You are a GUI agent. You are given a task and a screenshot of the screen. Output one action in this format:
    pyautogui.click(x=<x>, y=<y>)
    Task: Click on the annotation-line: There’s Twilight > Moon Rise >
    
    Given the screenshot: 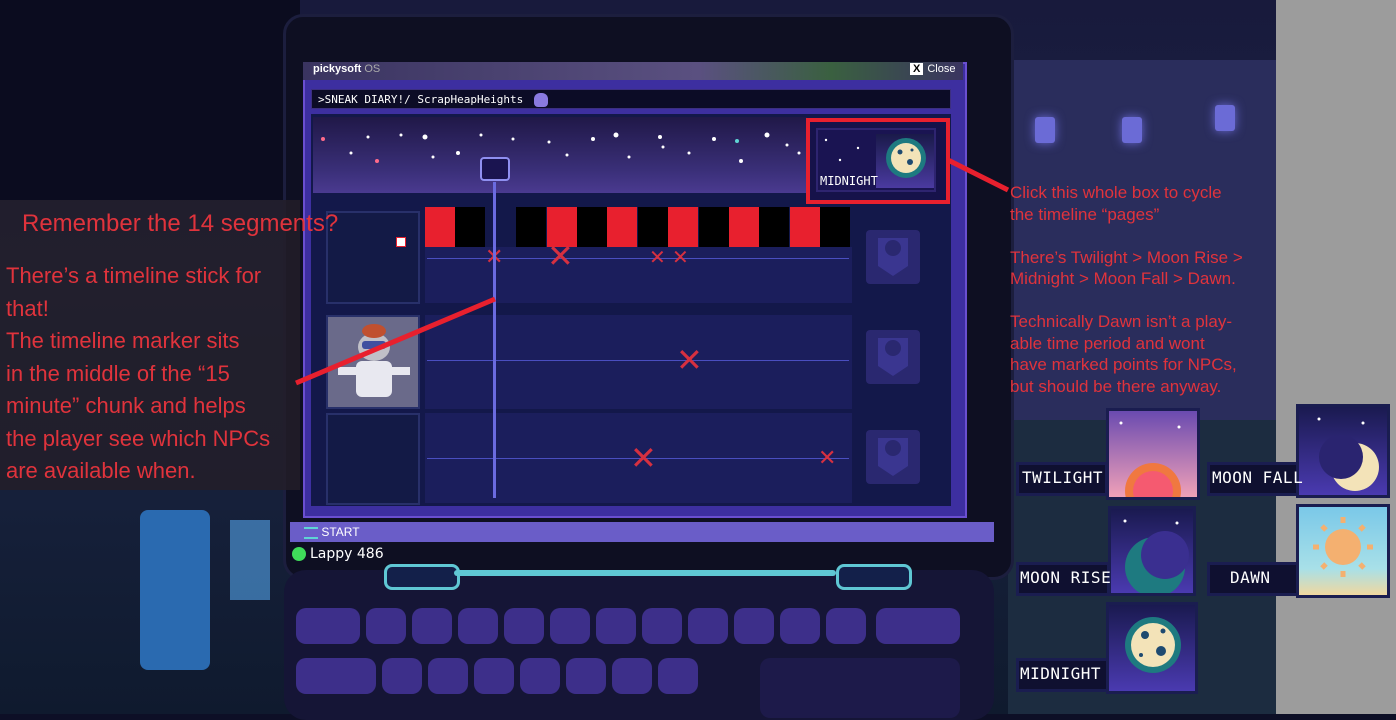 What is the action you would take?
    pyautogui.click(x=1126, y=257)
    